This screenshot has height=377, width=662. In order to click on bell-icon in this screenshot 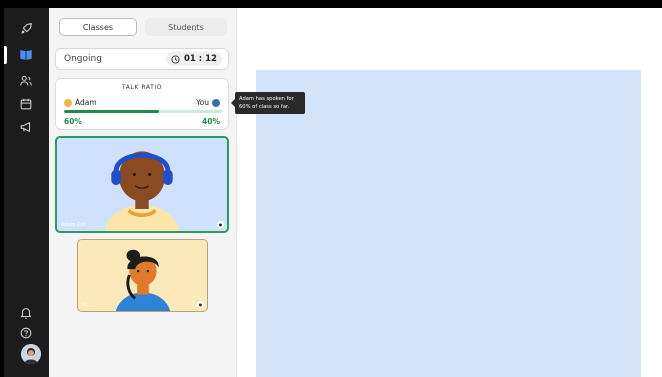, I will do `click(26, 313)`.